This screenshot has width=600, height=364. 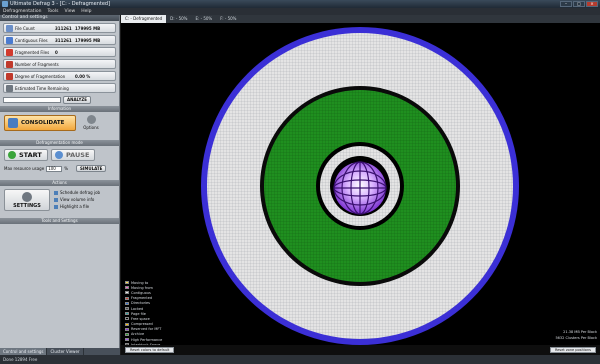 I want to click on maximize-button: □, so click(x=579, y=4).